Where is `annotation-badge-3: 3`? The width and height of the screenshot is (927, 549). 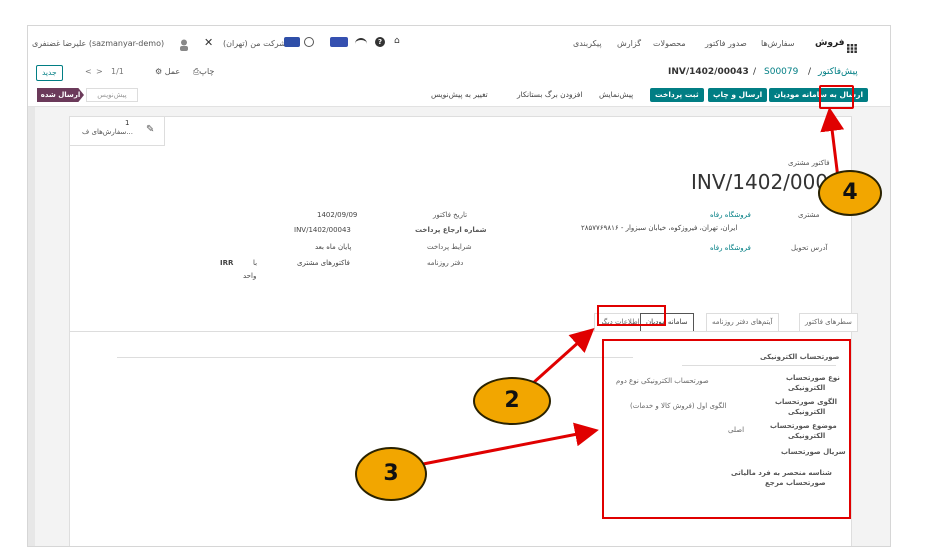 annotation-badge-3: 3 is located at coordinates (391, 474).